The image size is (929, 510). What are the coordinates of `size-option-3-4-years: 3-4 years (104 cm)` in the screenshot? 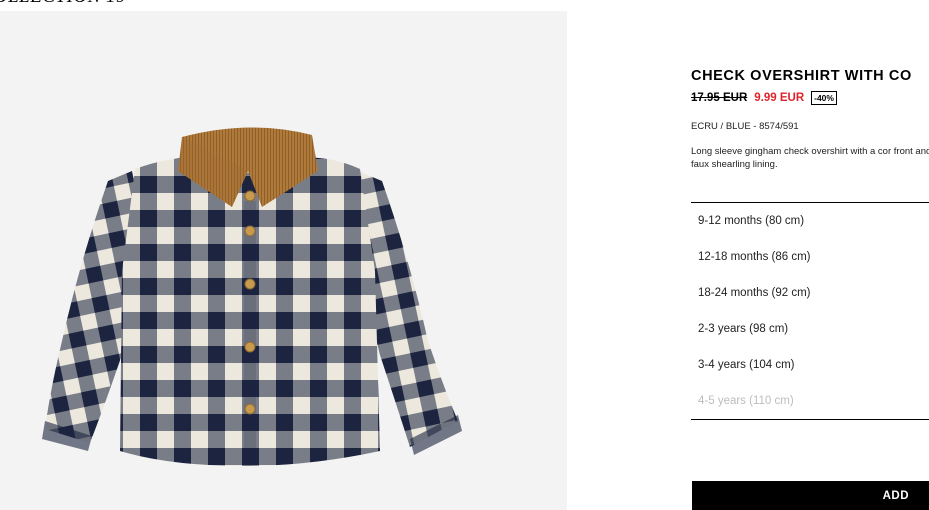 It's located at (810, 365).